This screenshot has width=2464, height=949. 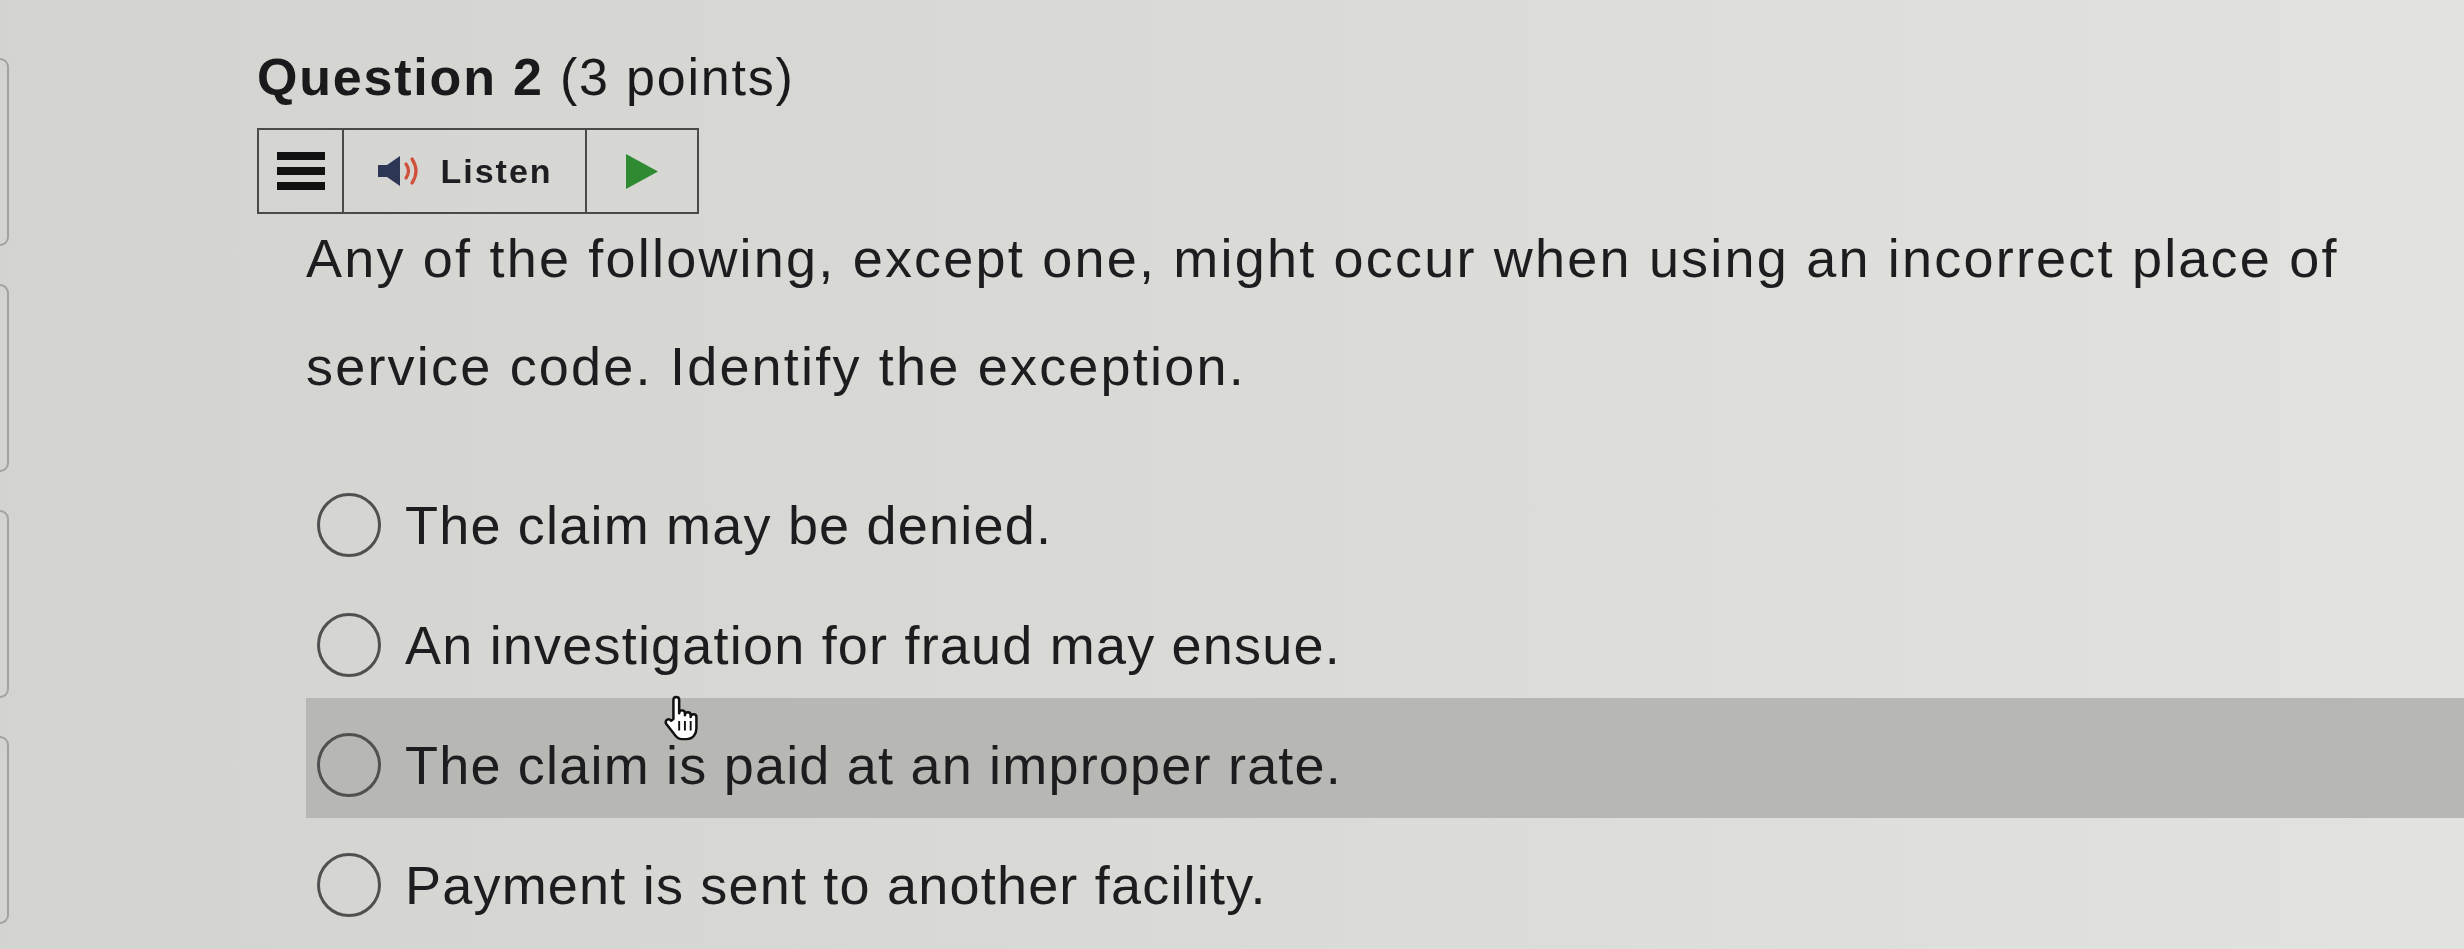 What do you see at coordinates (1323, 312) in the screenshot?
I see `question-text: Any of the following, except one, might occur when using an incorrect place of service code. Identify the exception.` at bounding box center [1323, 312].